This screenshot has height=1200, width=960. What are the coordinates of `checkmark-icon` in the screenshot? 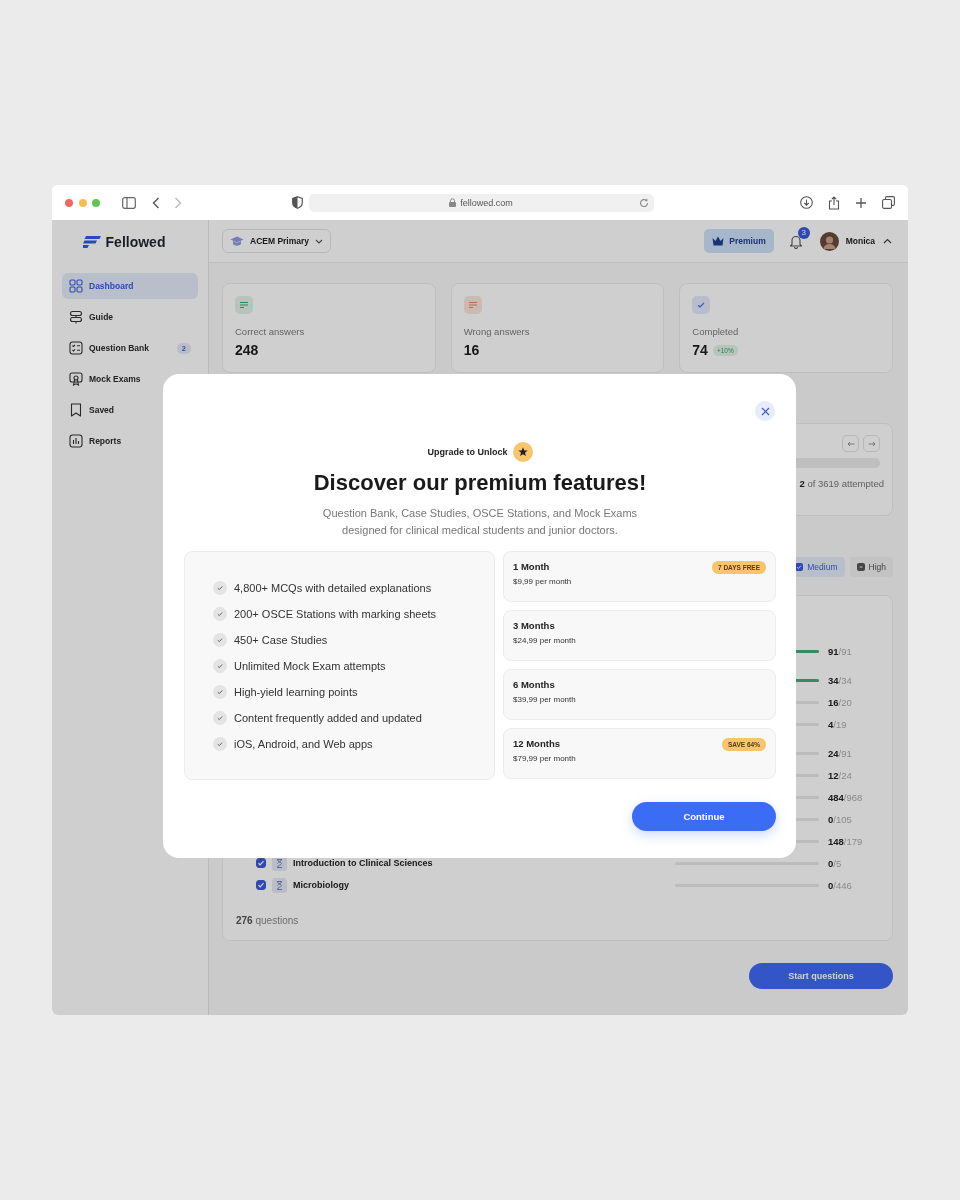 It's located at (701, 305).